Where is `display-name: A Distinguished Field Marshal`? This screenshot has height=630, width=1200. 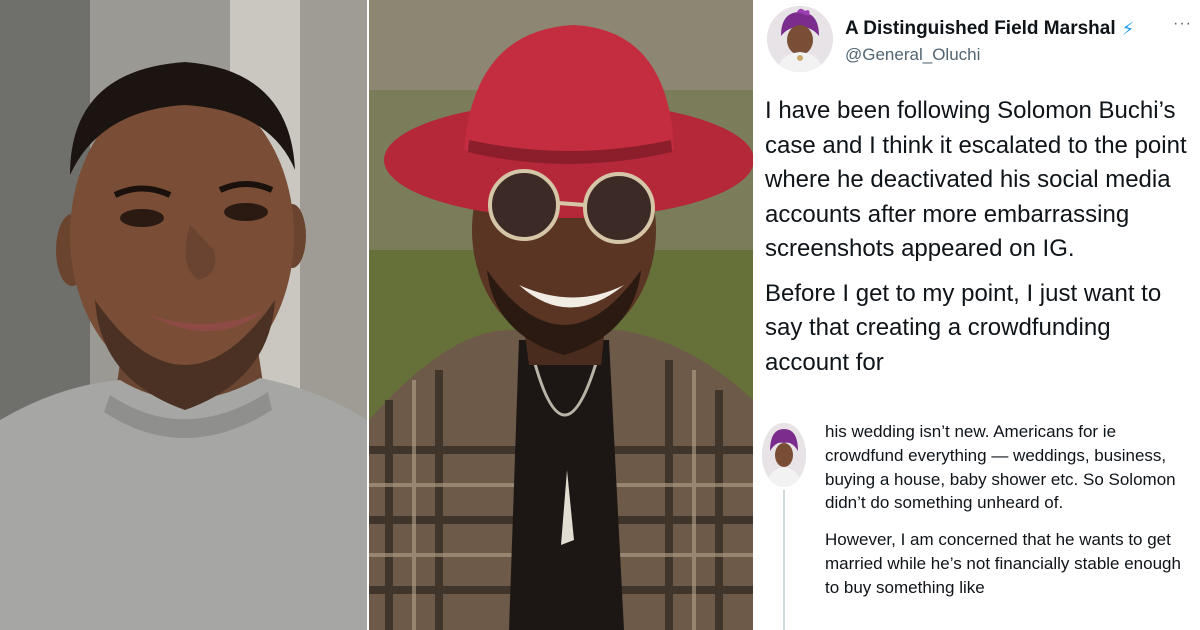 display-name: A Distinguished Field Marshal is located at coordinates (980, 29).